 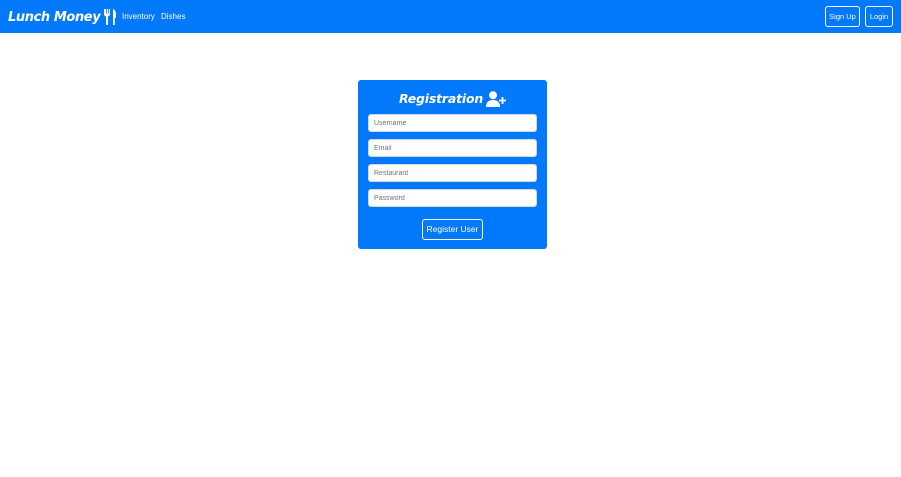 I want to click on nav-link-dishes: Dishes, so click(x=173, y=16).